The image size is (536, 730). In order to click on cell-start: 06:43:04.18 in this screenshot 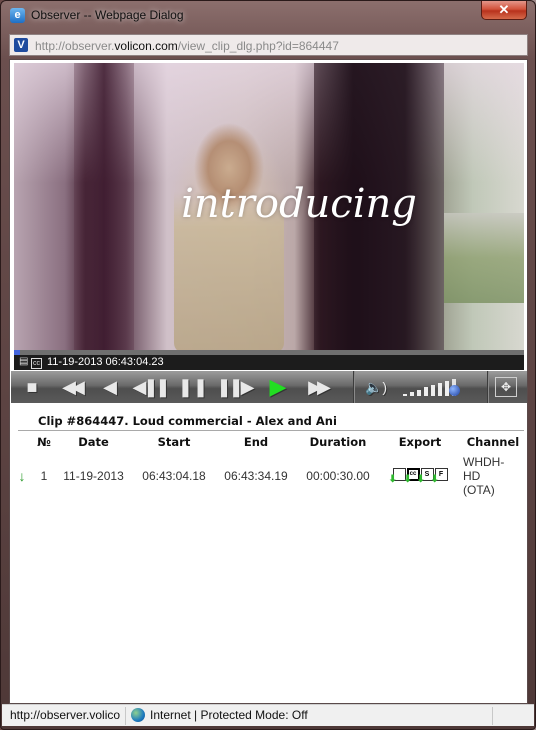, I will do `click(174, 476)`.